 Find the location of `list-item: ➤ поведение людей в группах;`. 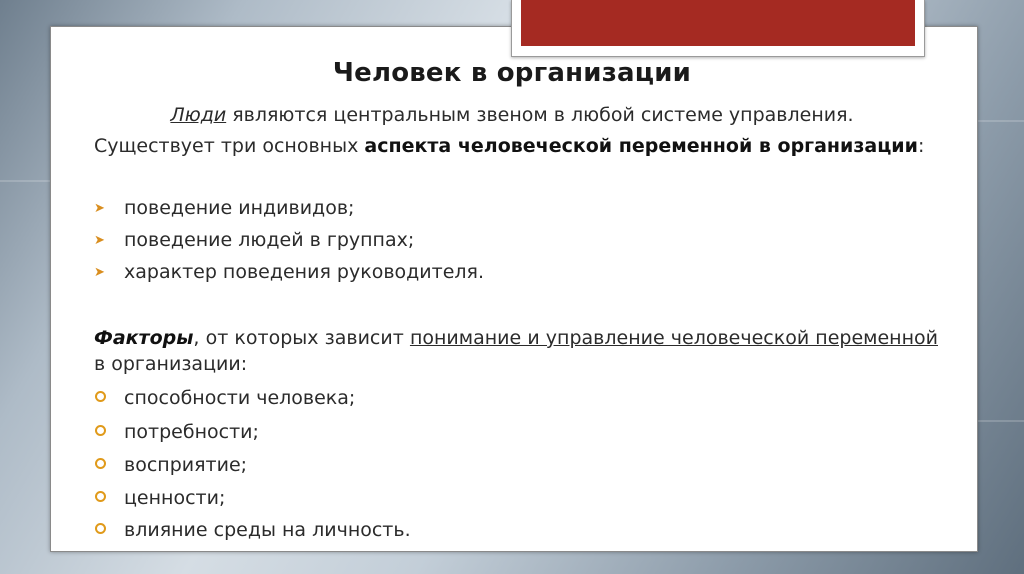

list-item: ➤ поведение людей в группах; is located at coordinates (254, 240).